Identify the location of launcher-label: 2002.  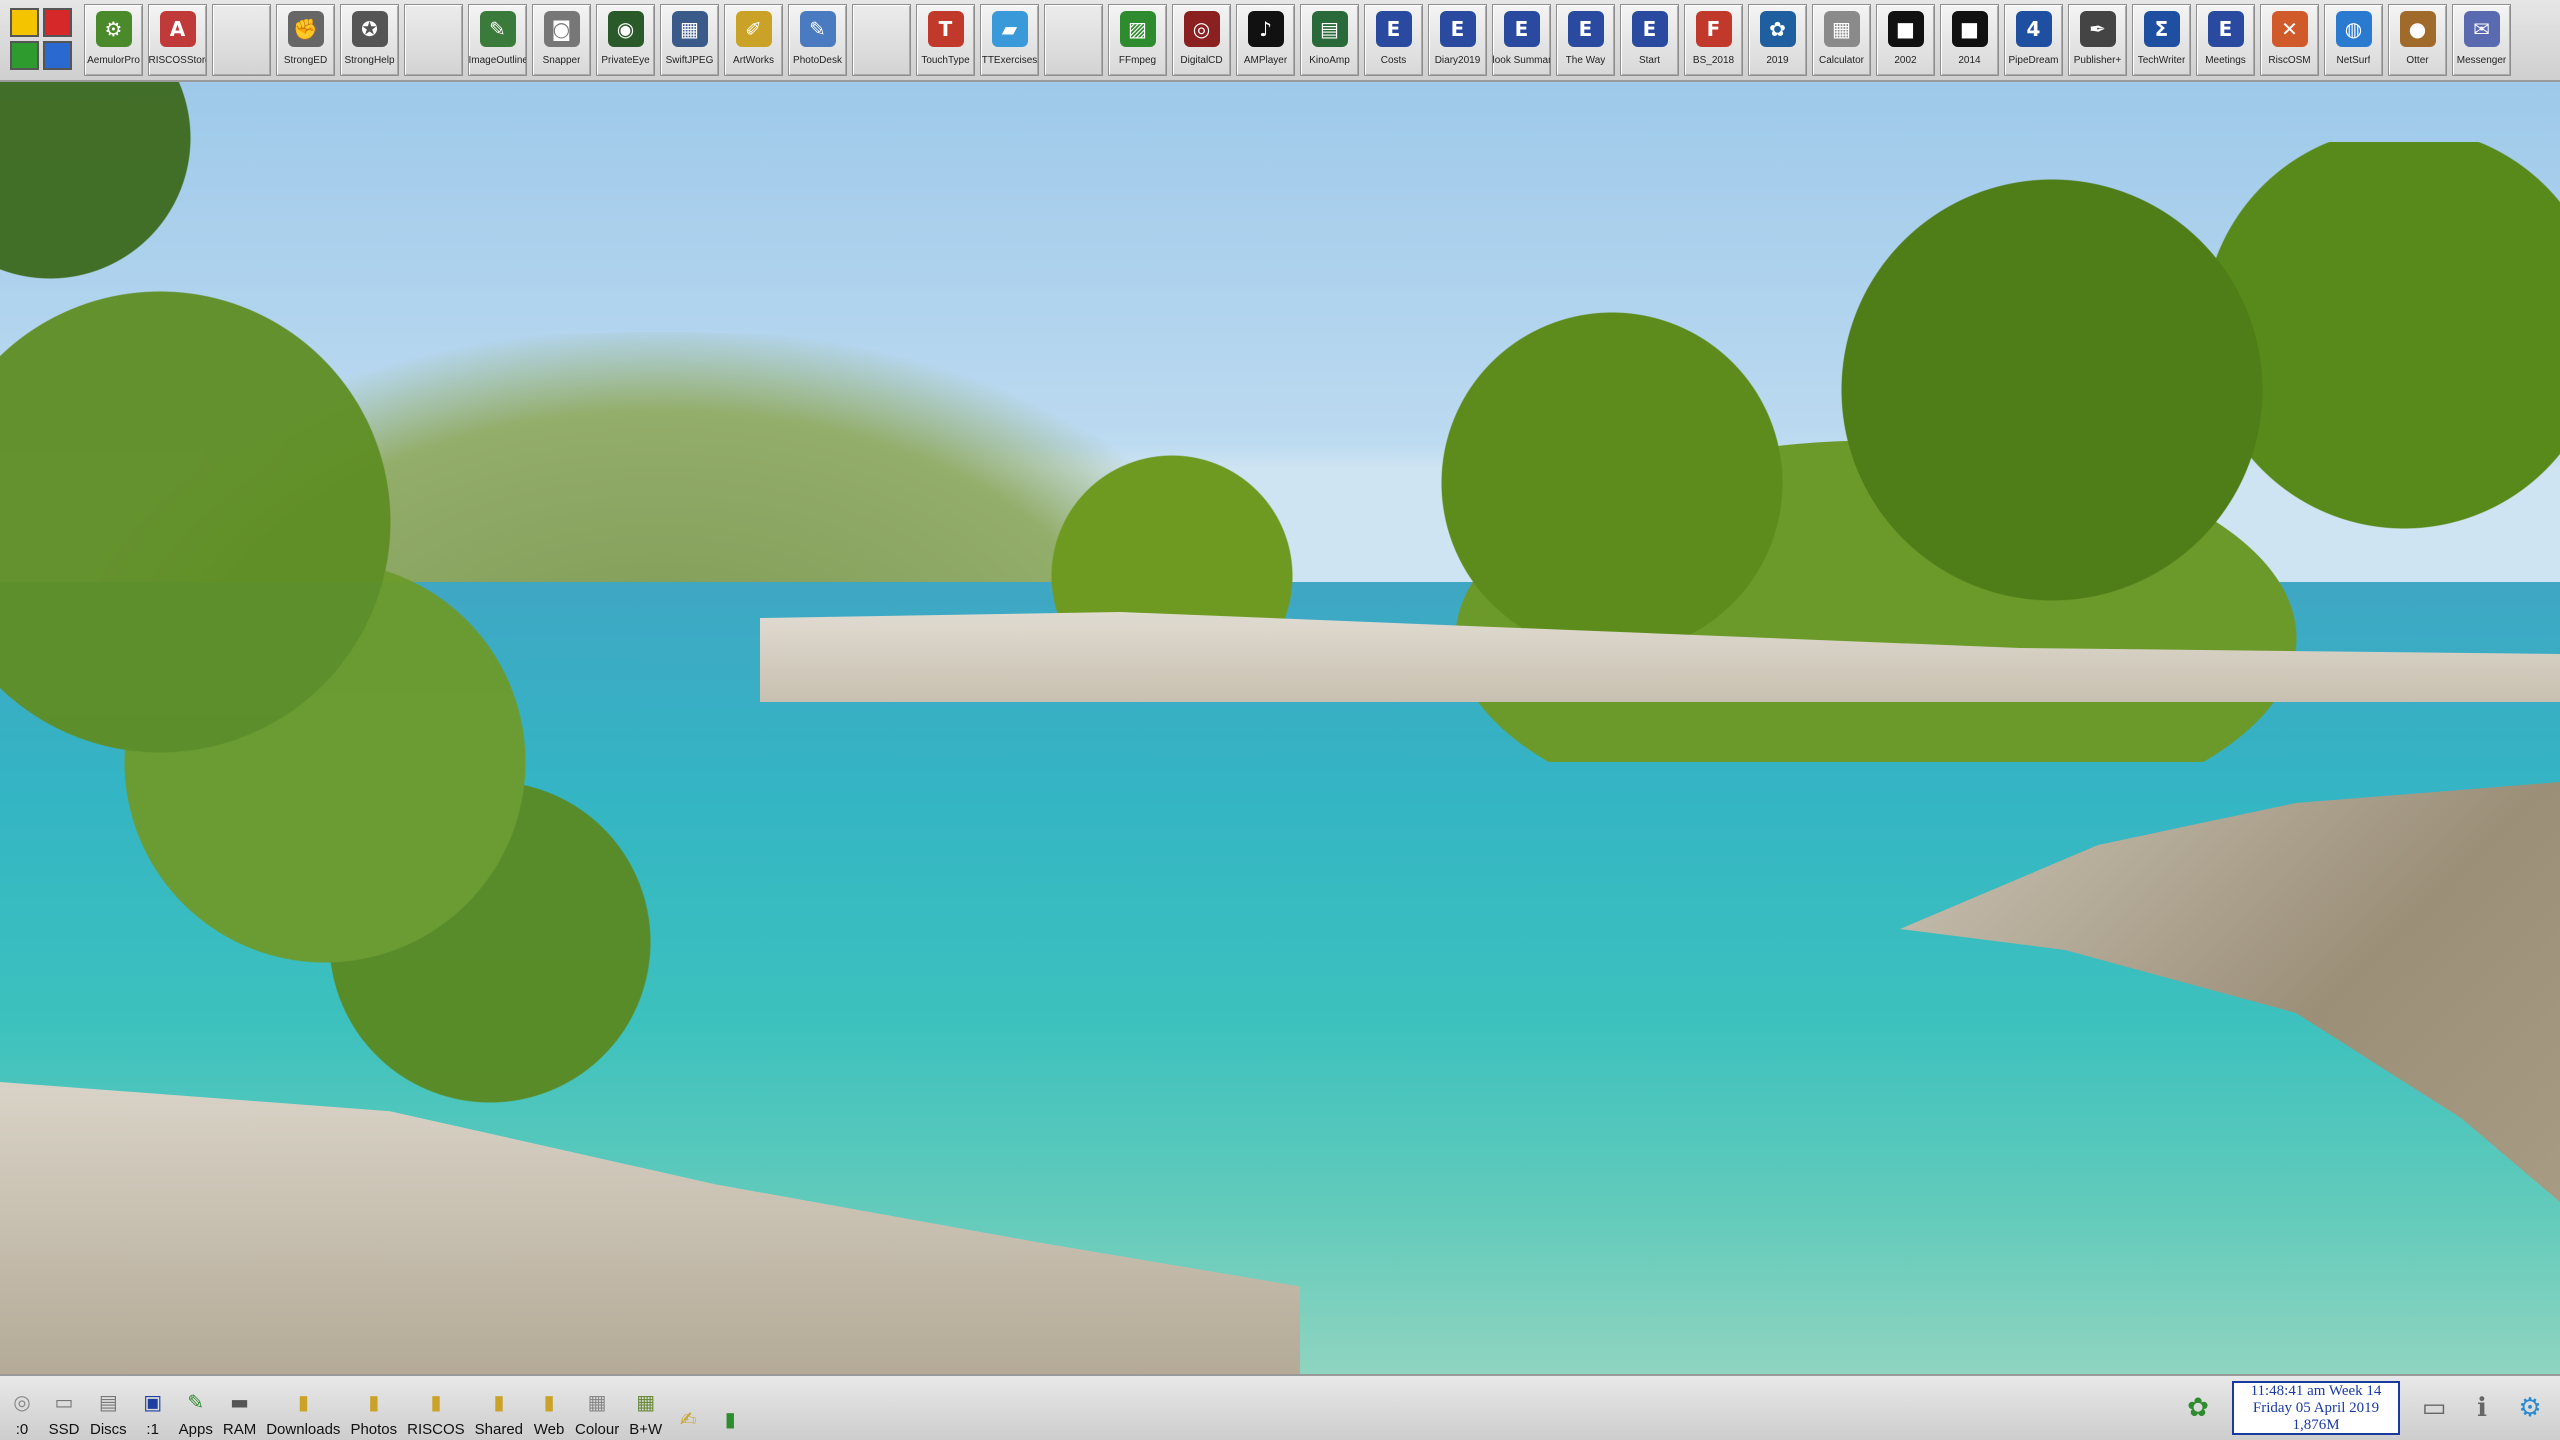
(1905, 60).